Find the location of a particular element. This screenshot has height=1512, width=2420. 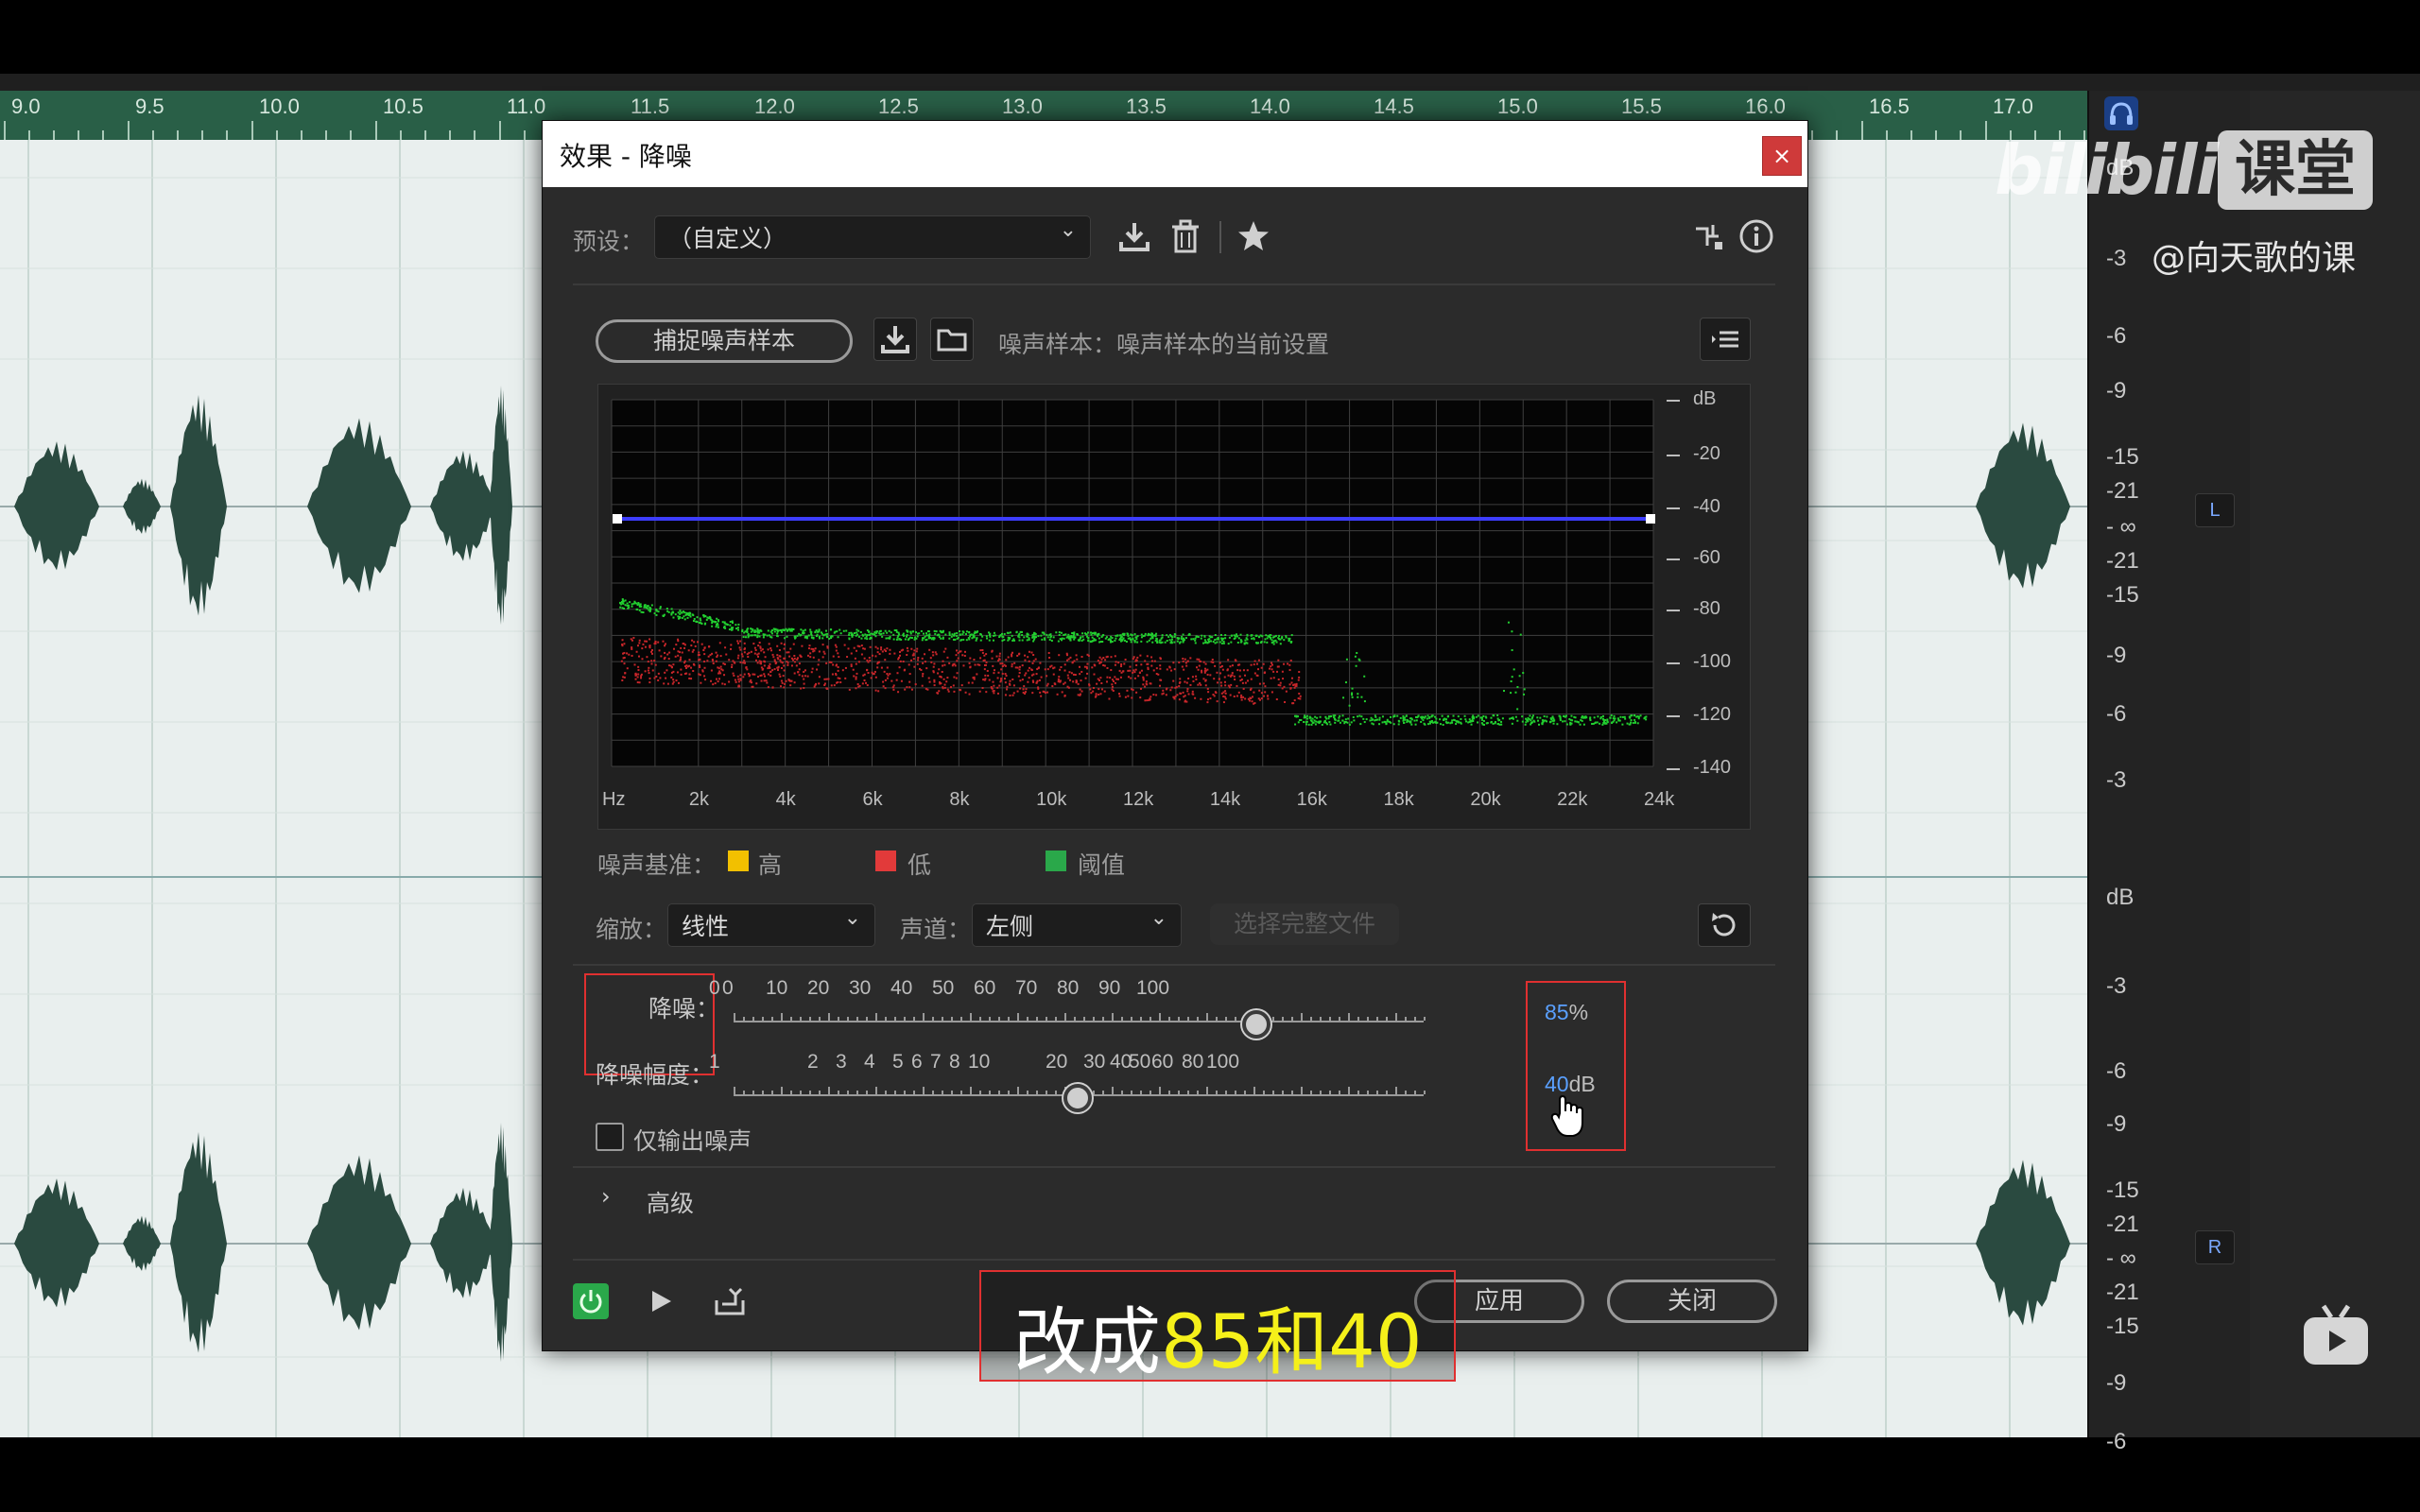

headphone-icon is located at coordinates (2121, 113).